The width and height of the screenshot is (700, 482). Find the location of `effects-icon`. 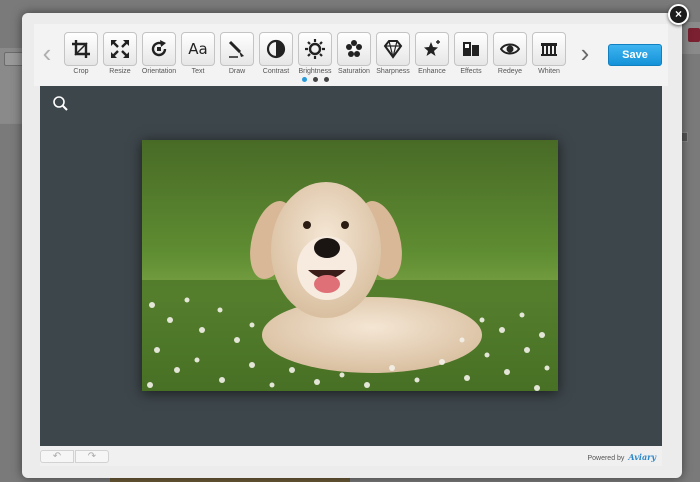

effects-icon is located at coordinates (471, 49).